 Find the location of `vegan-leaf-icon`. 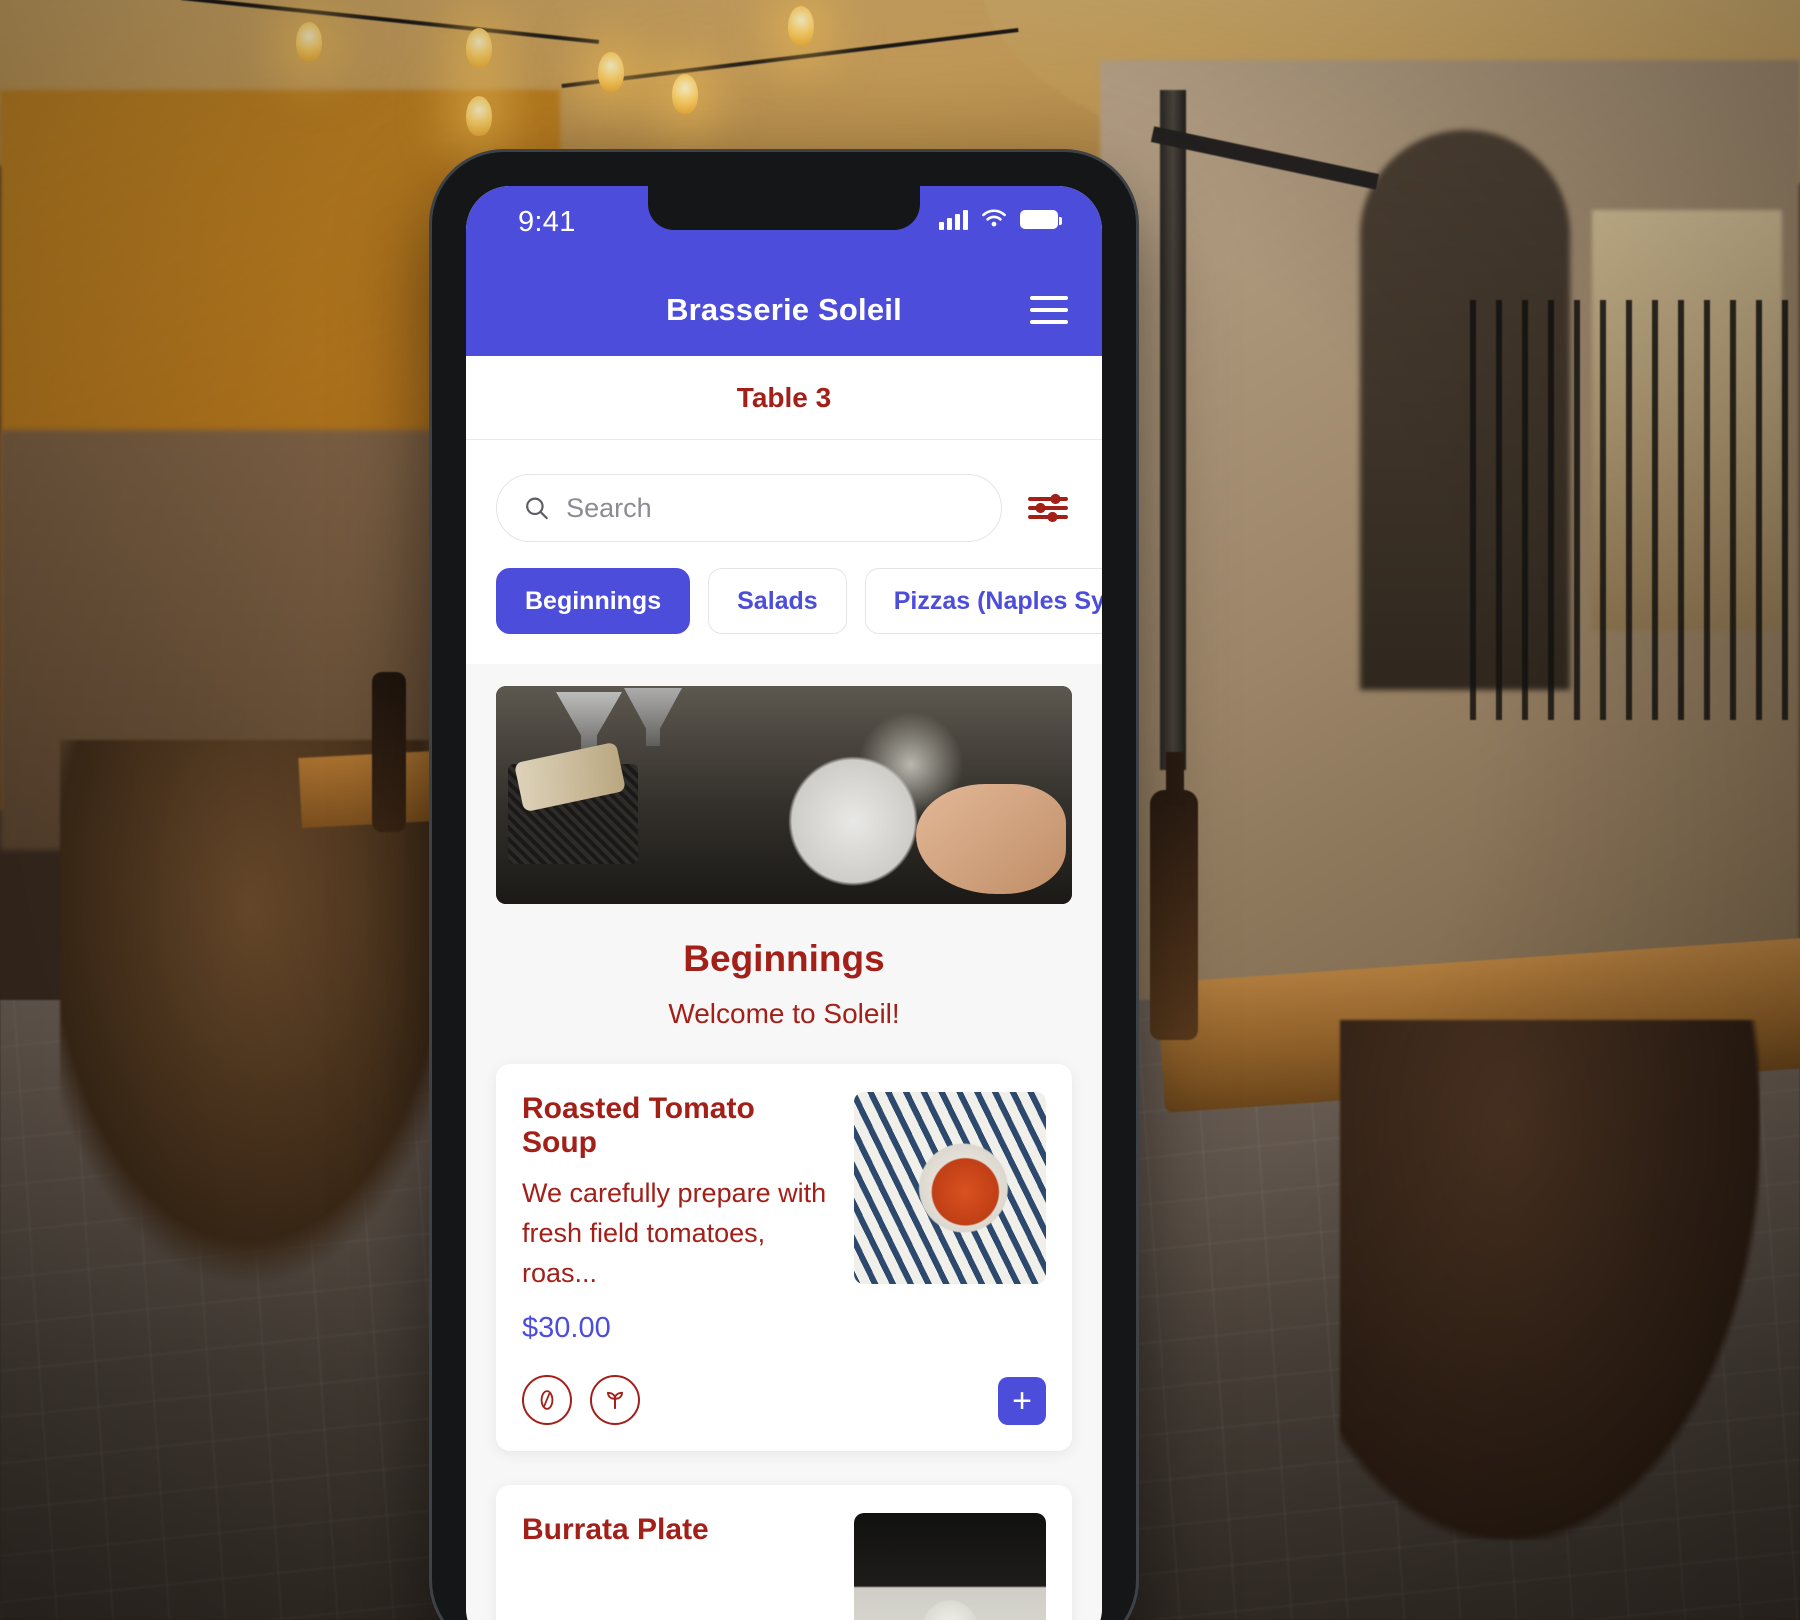

vegan-leaf-icon is located at coordinates (615, 1399).